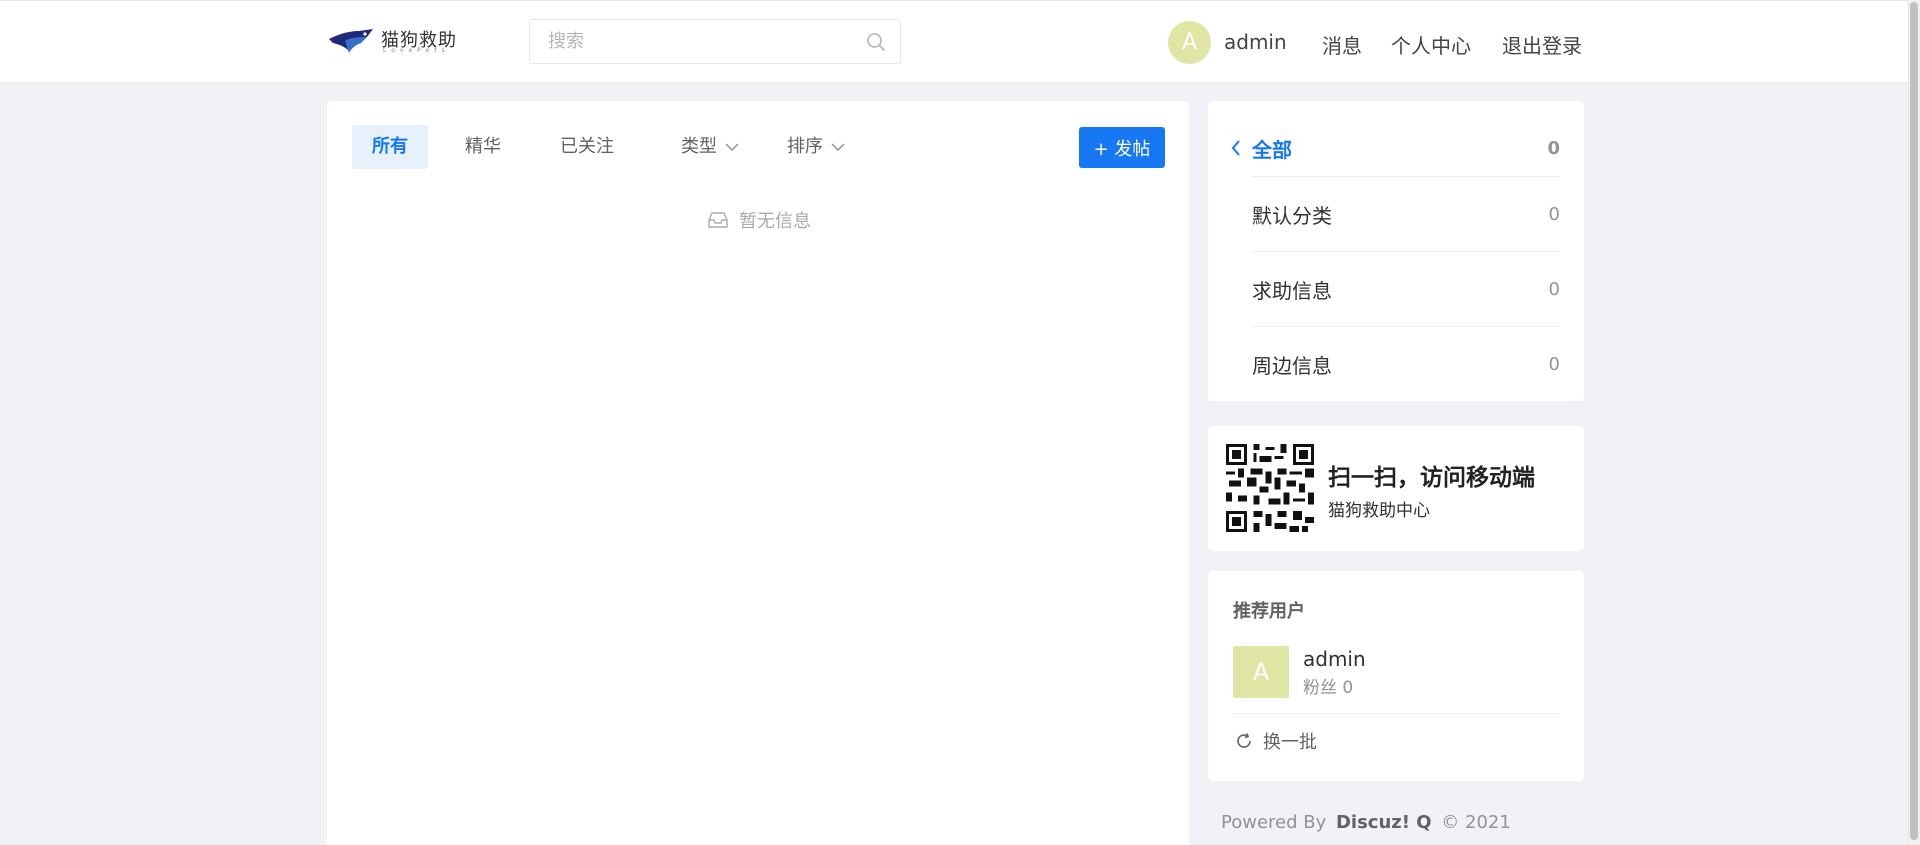  What do you see at coordinates (805, 146) in the screenshot?
I see `sort-dropdown-label: 排序` at bounding box center [805, 146].